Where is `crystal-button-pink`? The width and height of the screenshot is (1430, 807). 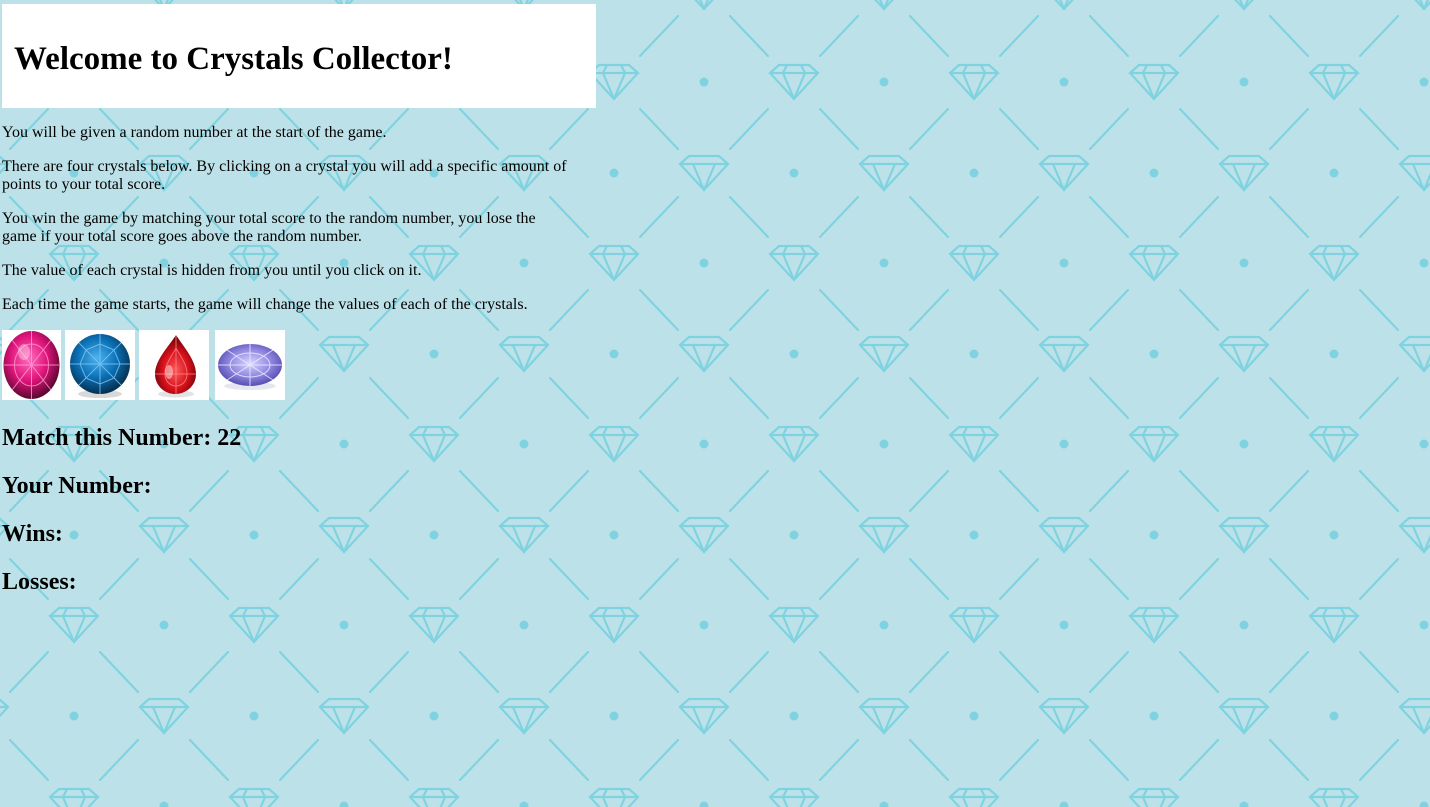
crystal-button-pink is located at coordinates (31, 365).